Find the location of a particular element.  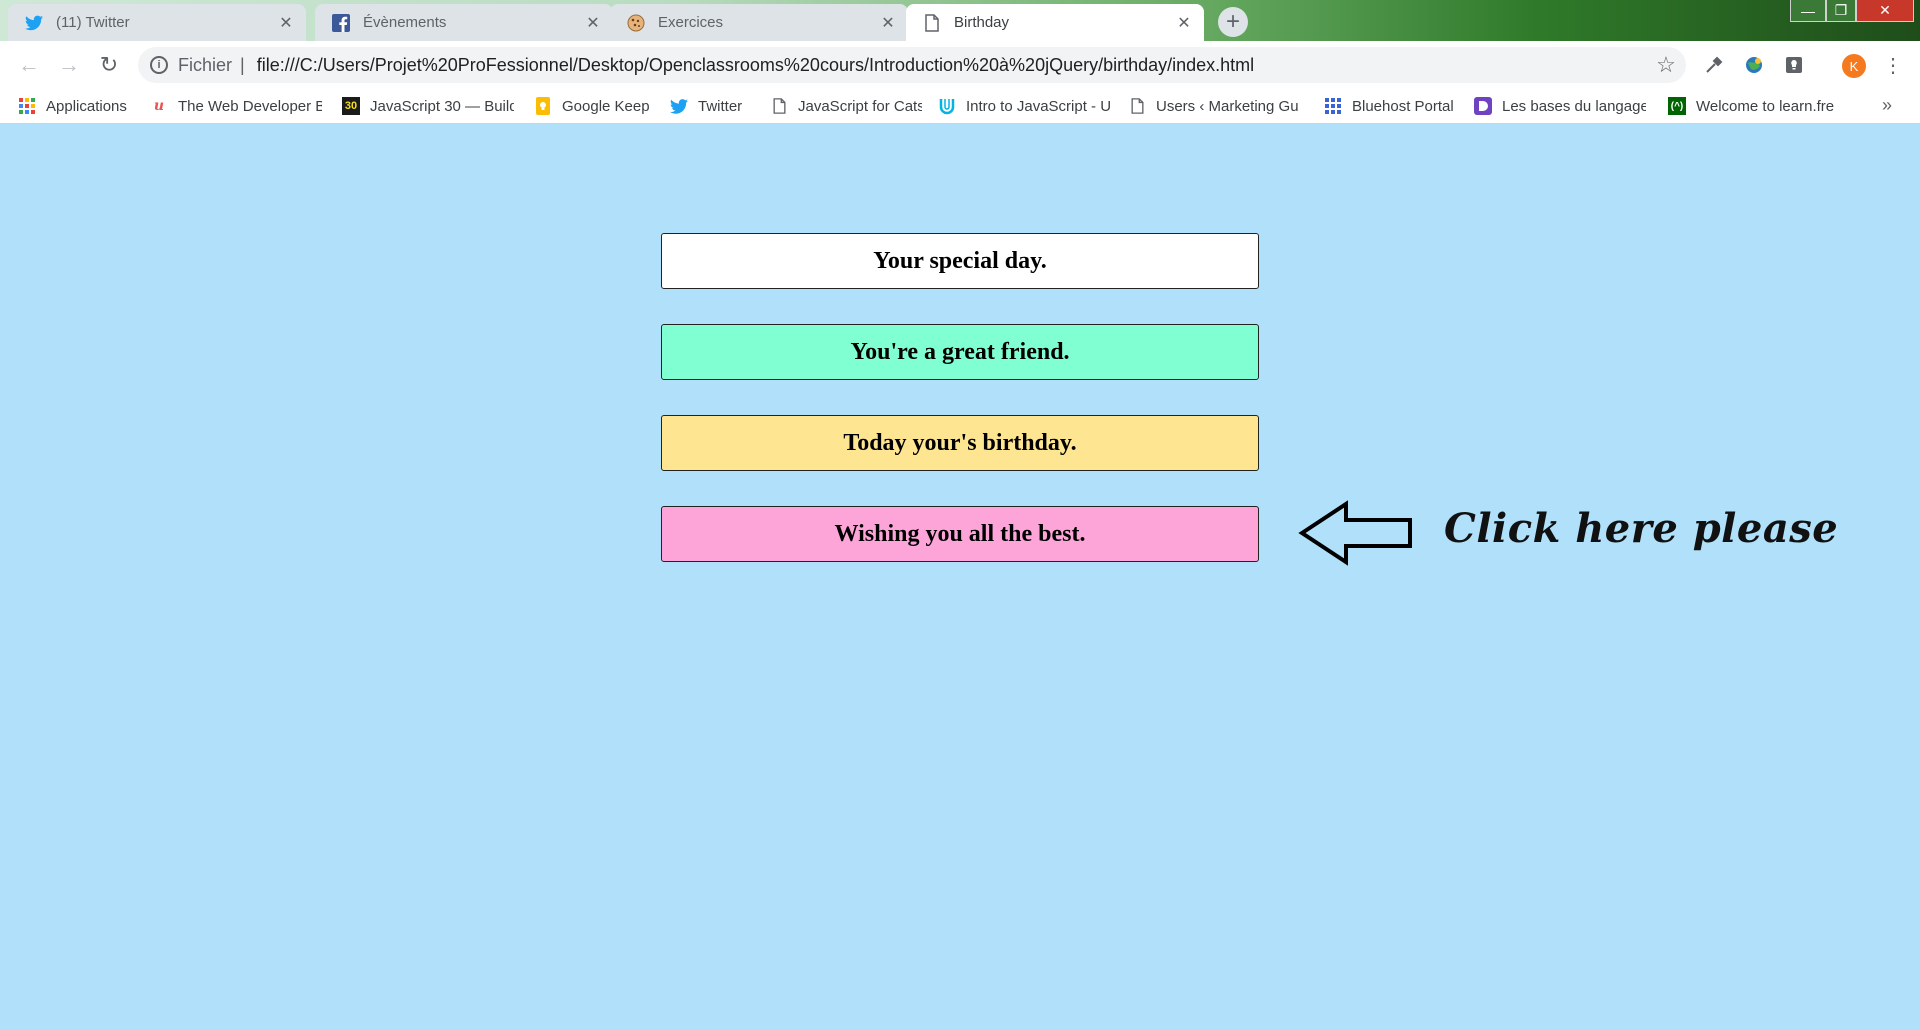

bookmark-google-keep: Google Keep is located at coordinates (594, 106).